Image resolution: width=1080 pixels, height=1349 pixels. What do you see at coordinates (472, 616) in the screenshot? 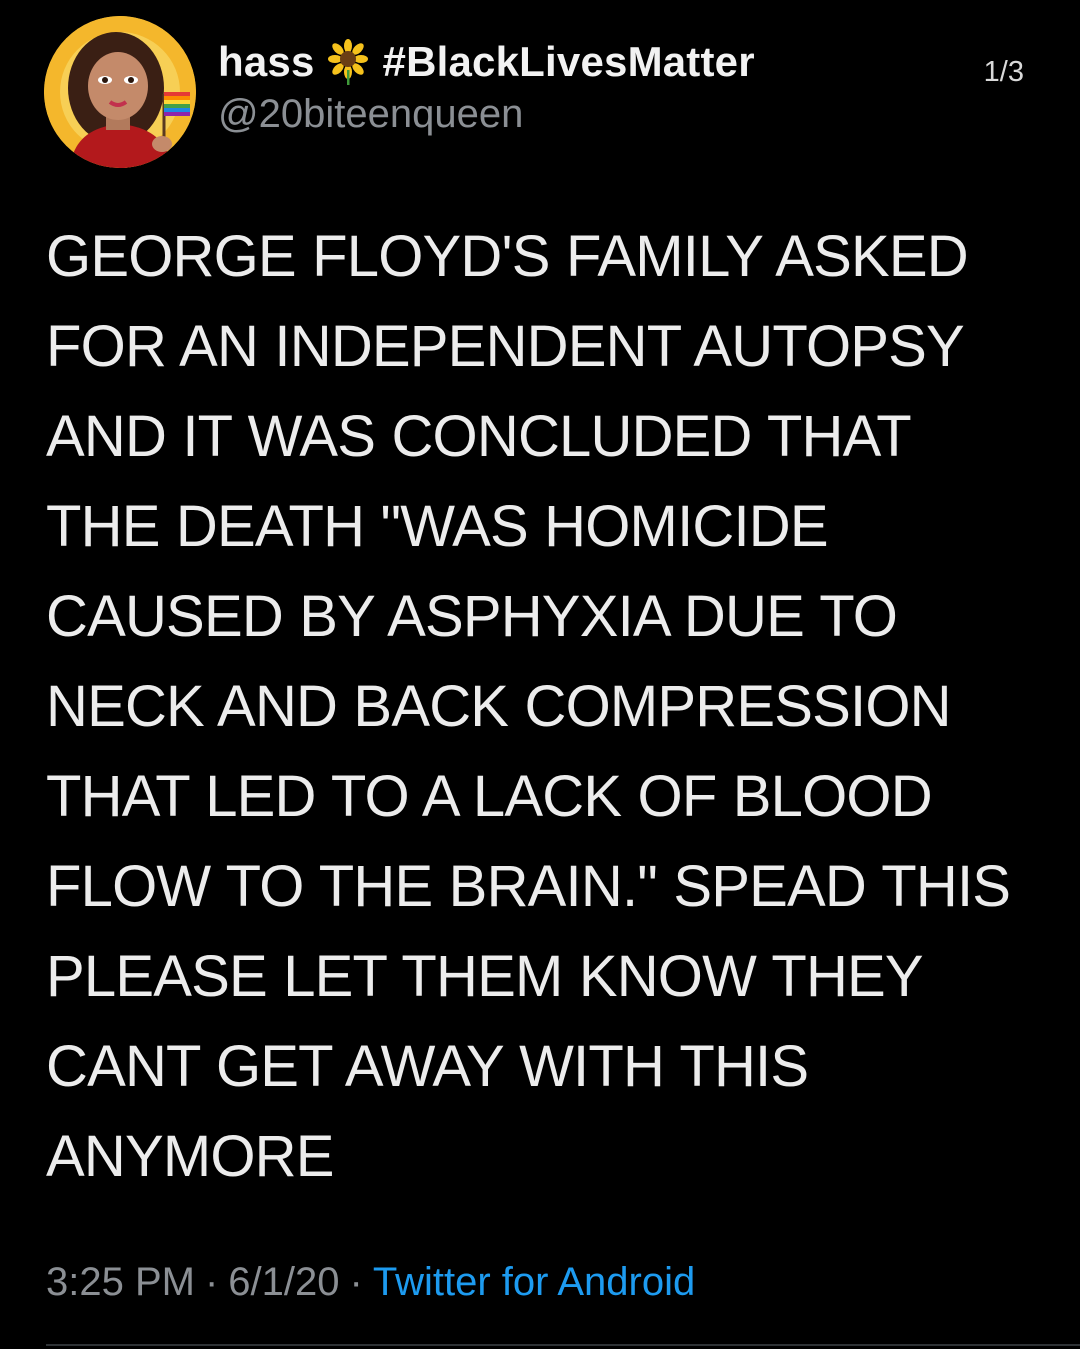
I see `tweet-line: CAUSED BY ASPHYXIA DUE TO` at bounding box center [472, 616].